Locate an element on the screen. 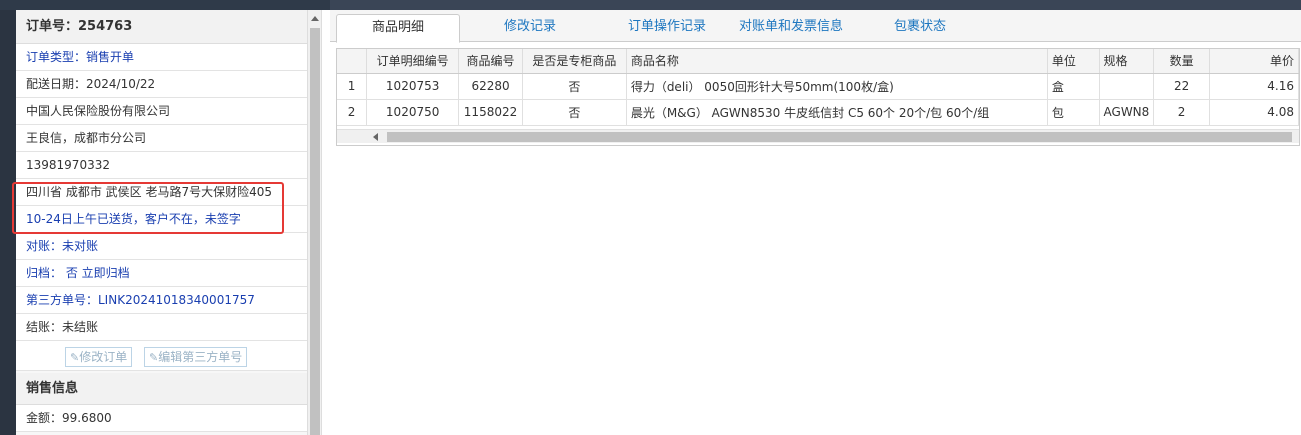  archive-status: 归档： 否 立即归档 is located at coordinates (161, 273).